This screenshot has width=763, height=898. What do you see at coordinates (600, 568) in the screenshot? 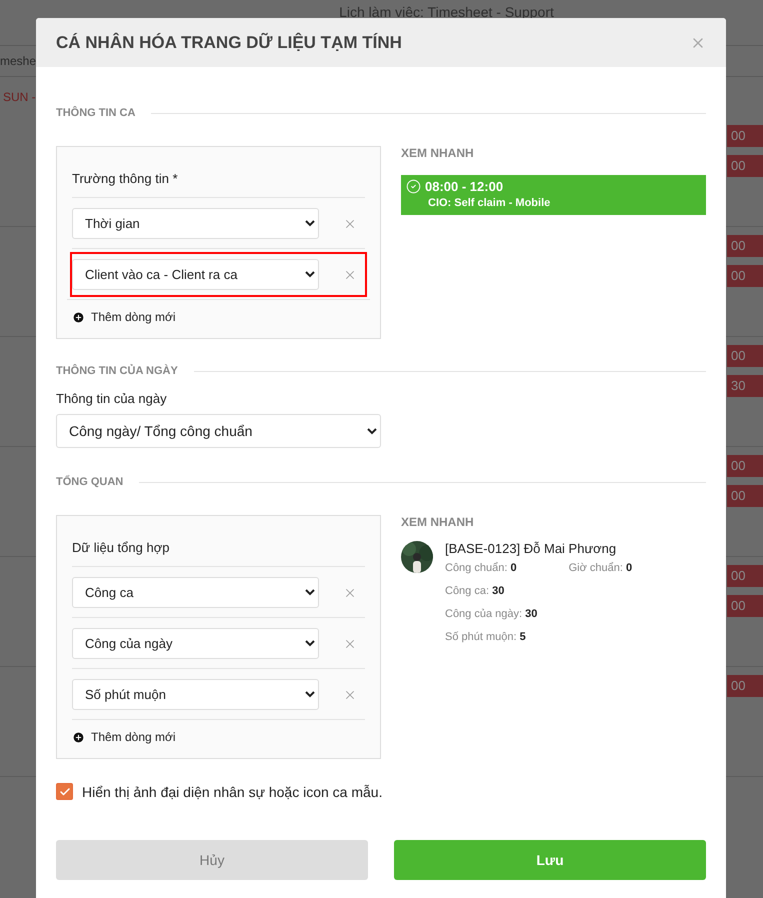
I see `stat-text: Giờ chuẩn: 0` at bounding box center [600, 568].